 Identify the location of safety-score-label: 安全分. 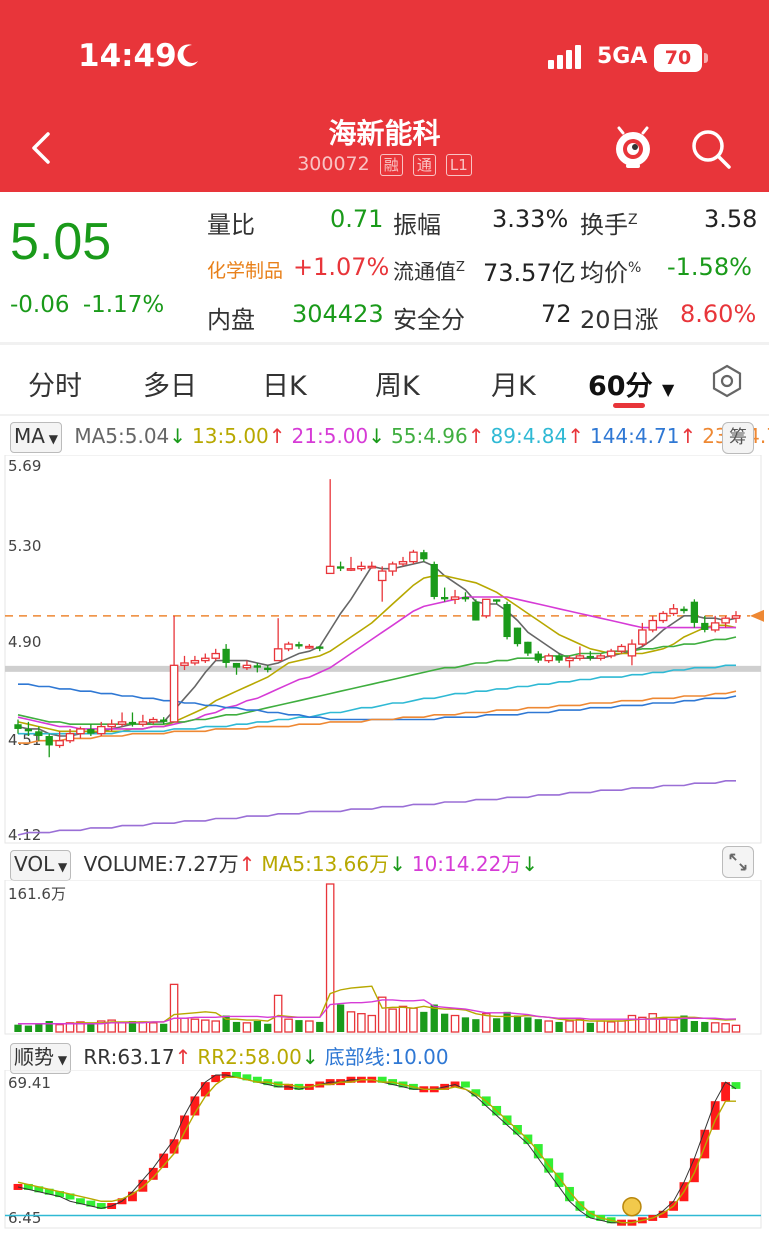
(429, 320).